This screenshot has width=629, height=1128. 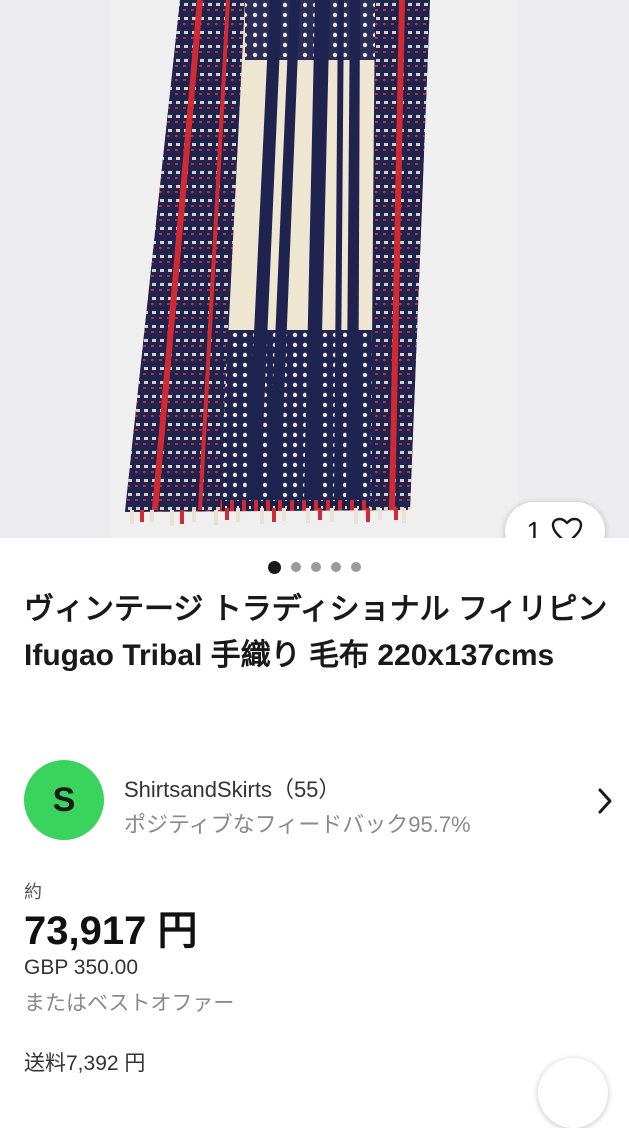 I want to click on watch-count: 1, so click(x=534, y=527).